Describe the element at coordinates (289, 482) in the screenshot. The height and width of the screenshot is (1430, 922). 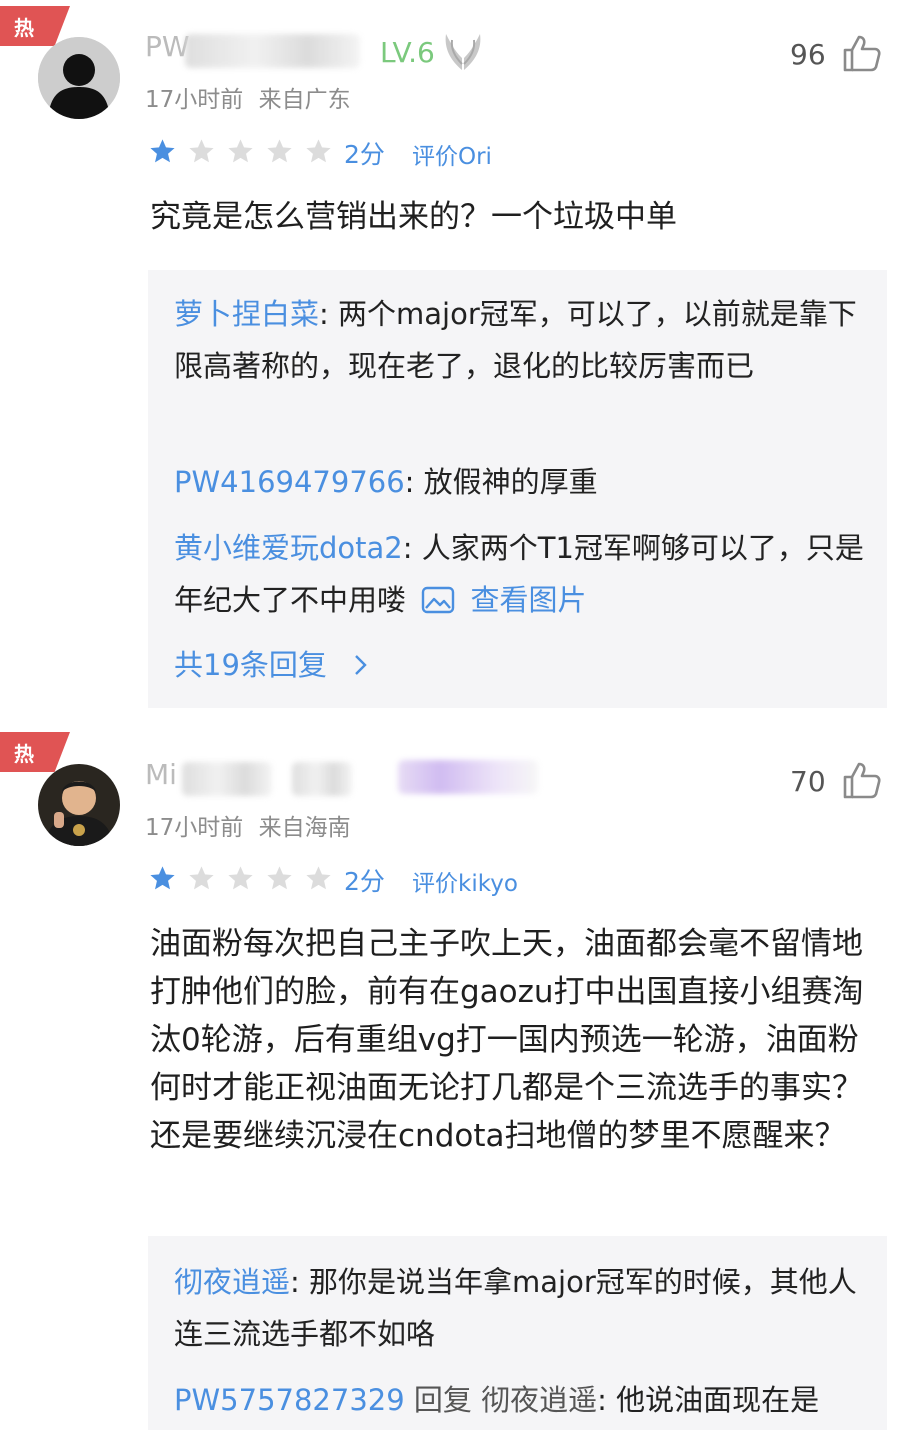
I see `reply-author: PW4169479766` at that location.